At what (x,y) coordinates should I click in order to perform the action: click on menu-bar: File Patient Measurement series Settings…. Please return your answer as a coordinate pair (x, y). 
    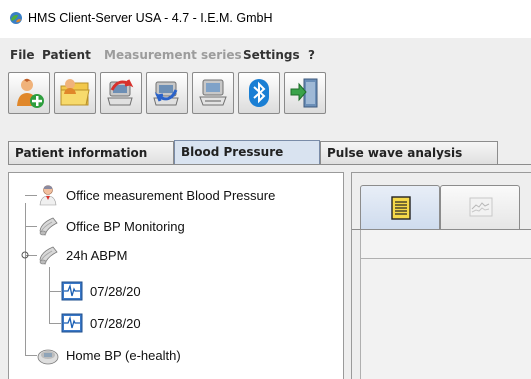
    Looking at the image, I should click on (265, 54).